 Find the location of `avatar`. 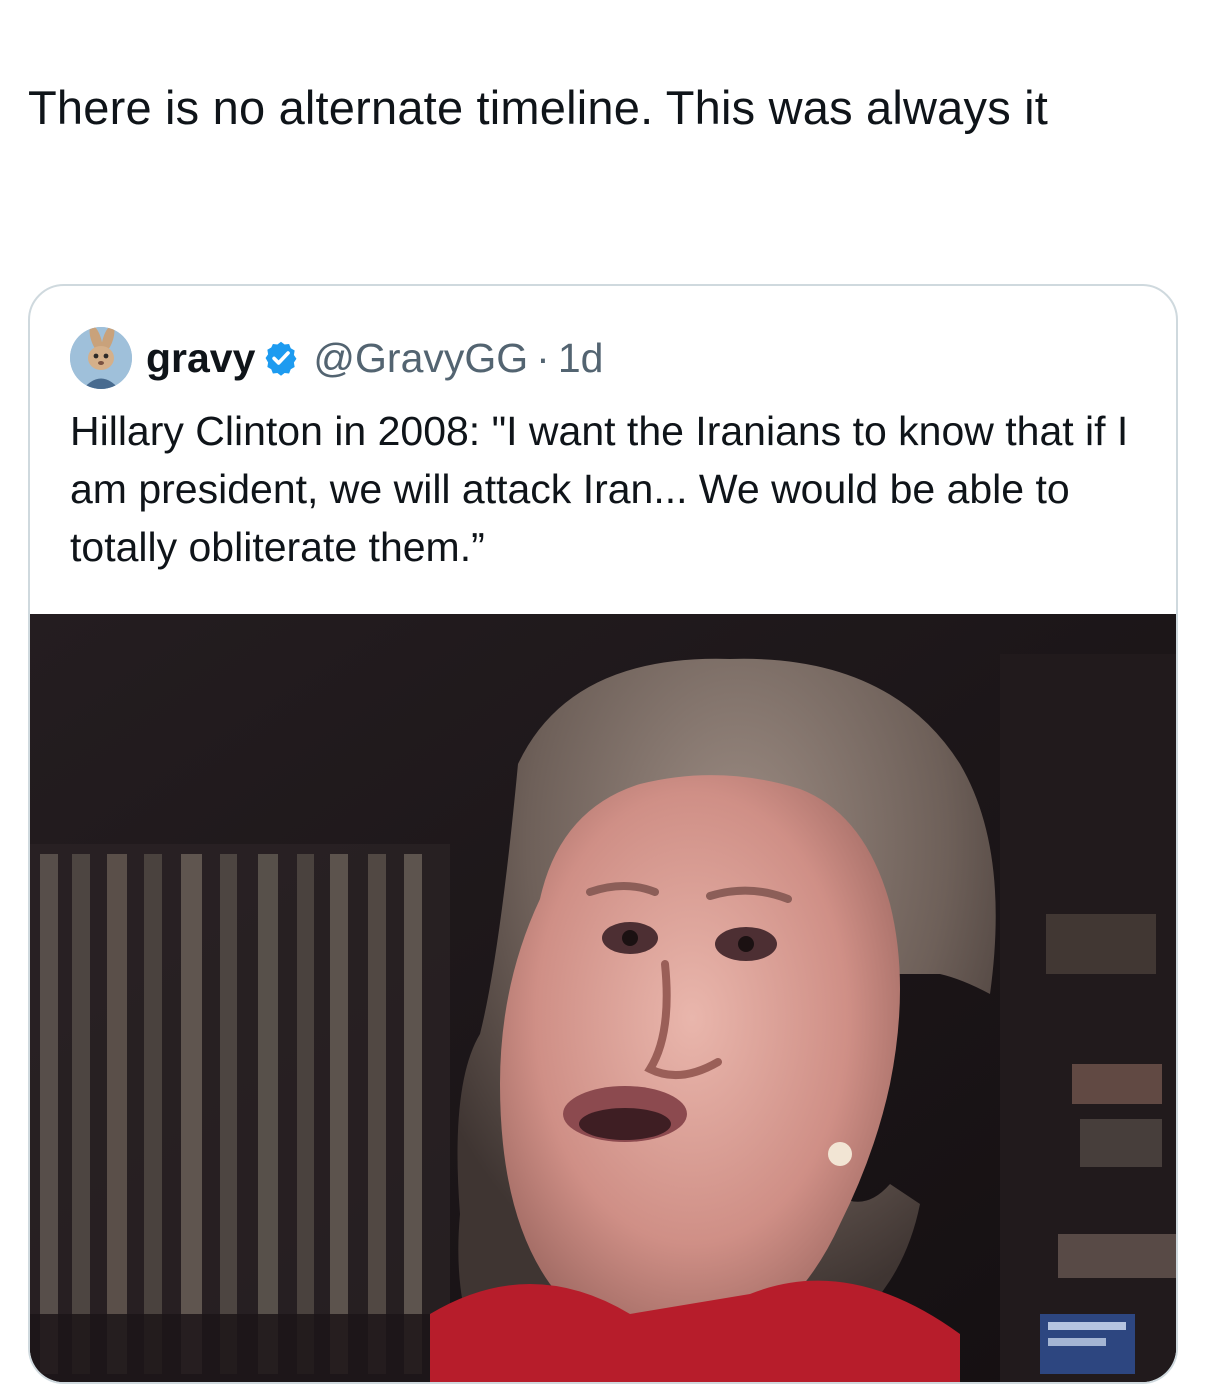

avatar is located at coordinates (101, 358).